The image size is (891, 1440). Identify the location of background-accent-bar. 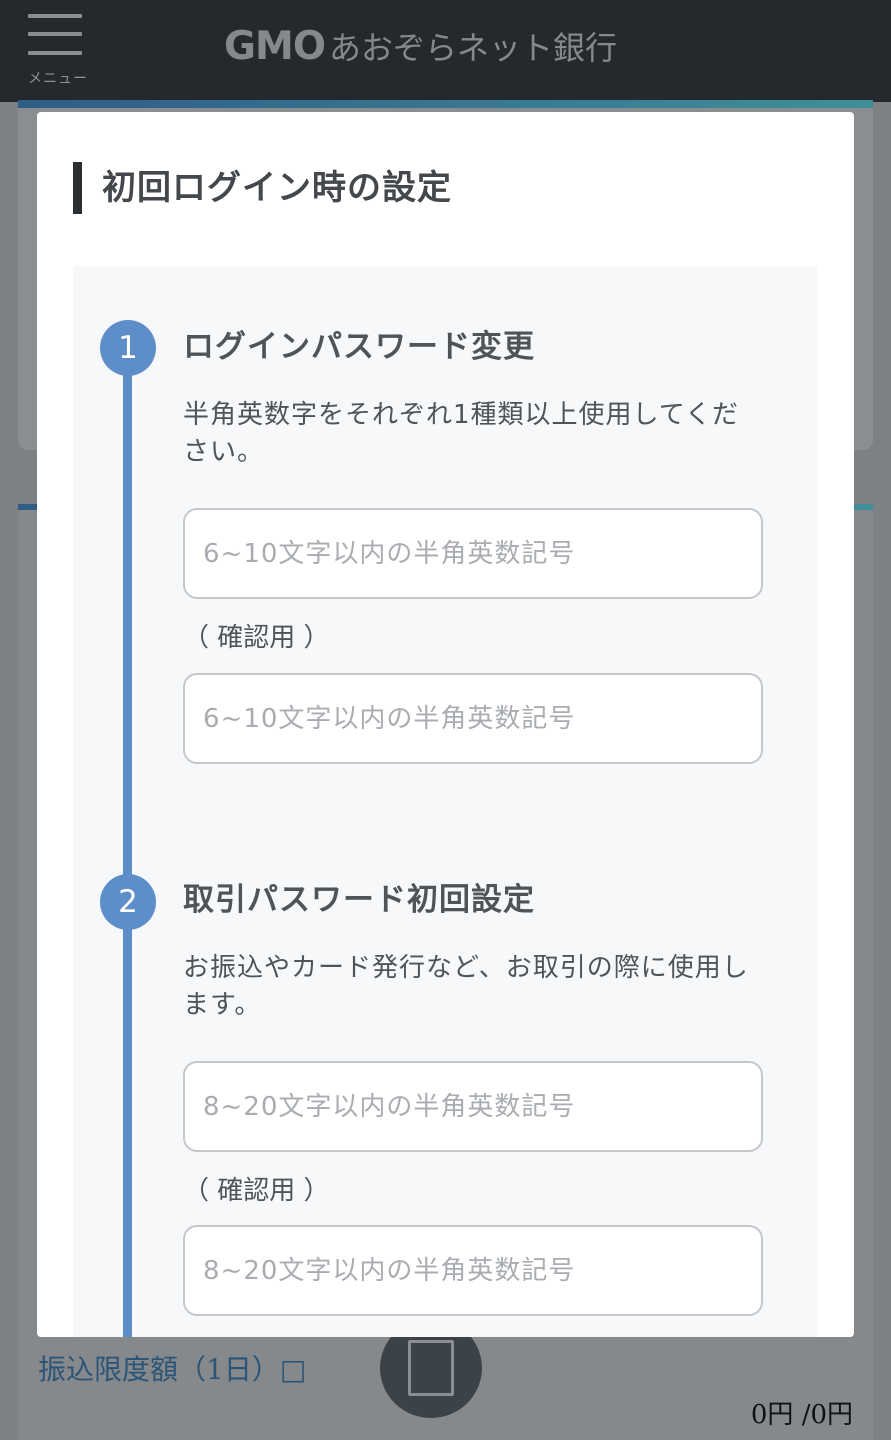
(445, 104).